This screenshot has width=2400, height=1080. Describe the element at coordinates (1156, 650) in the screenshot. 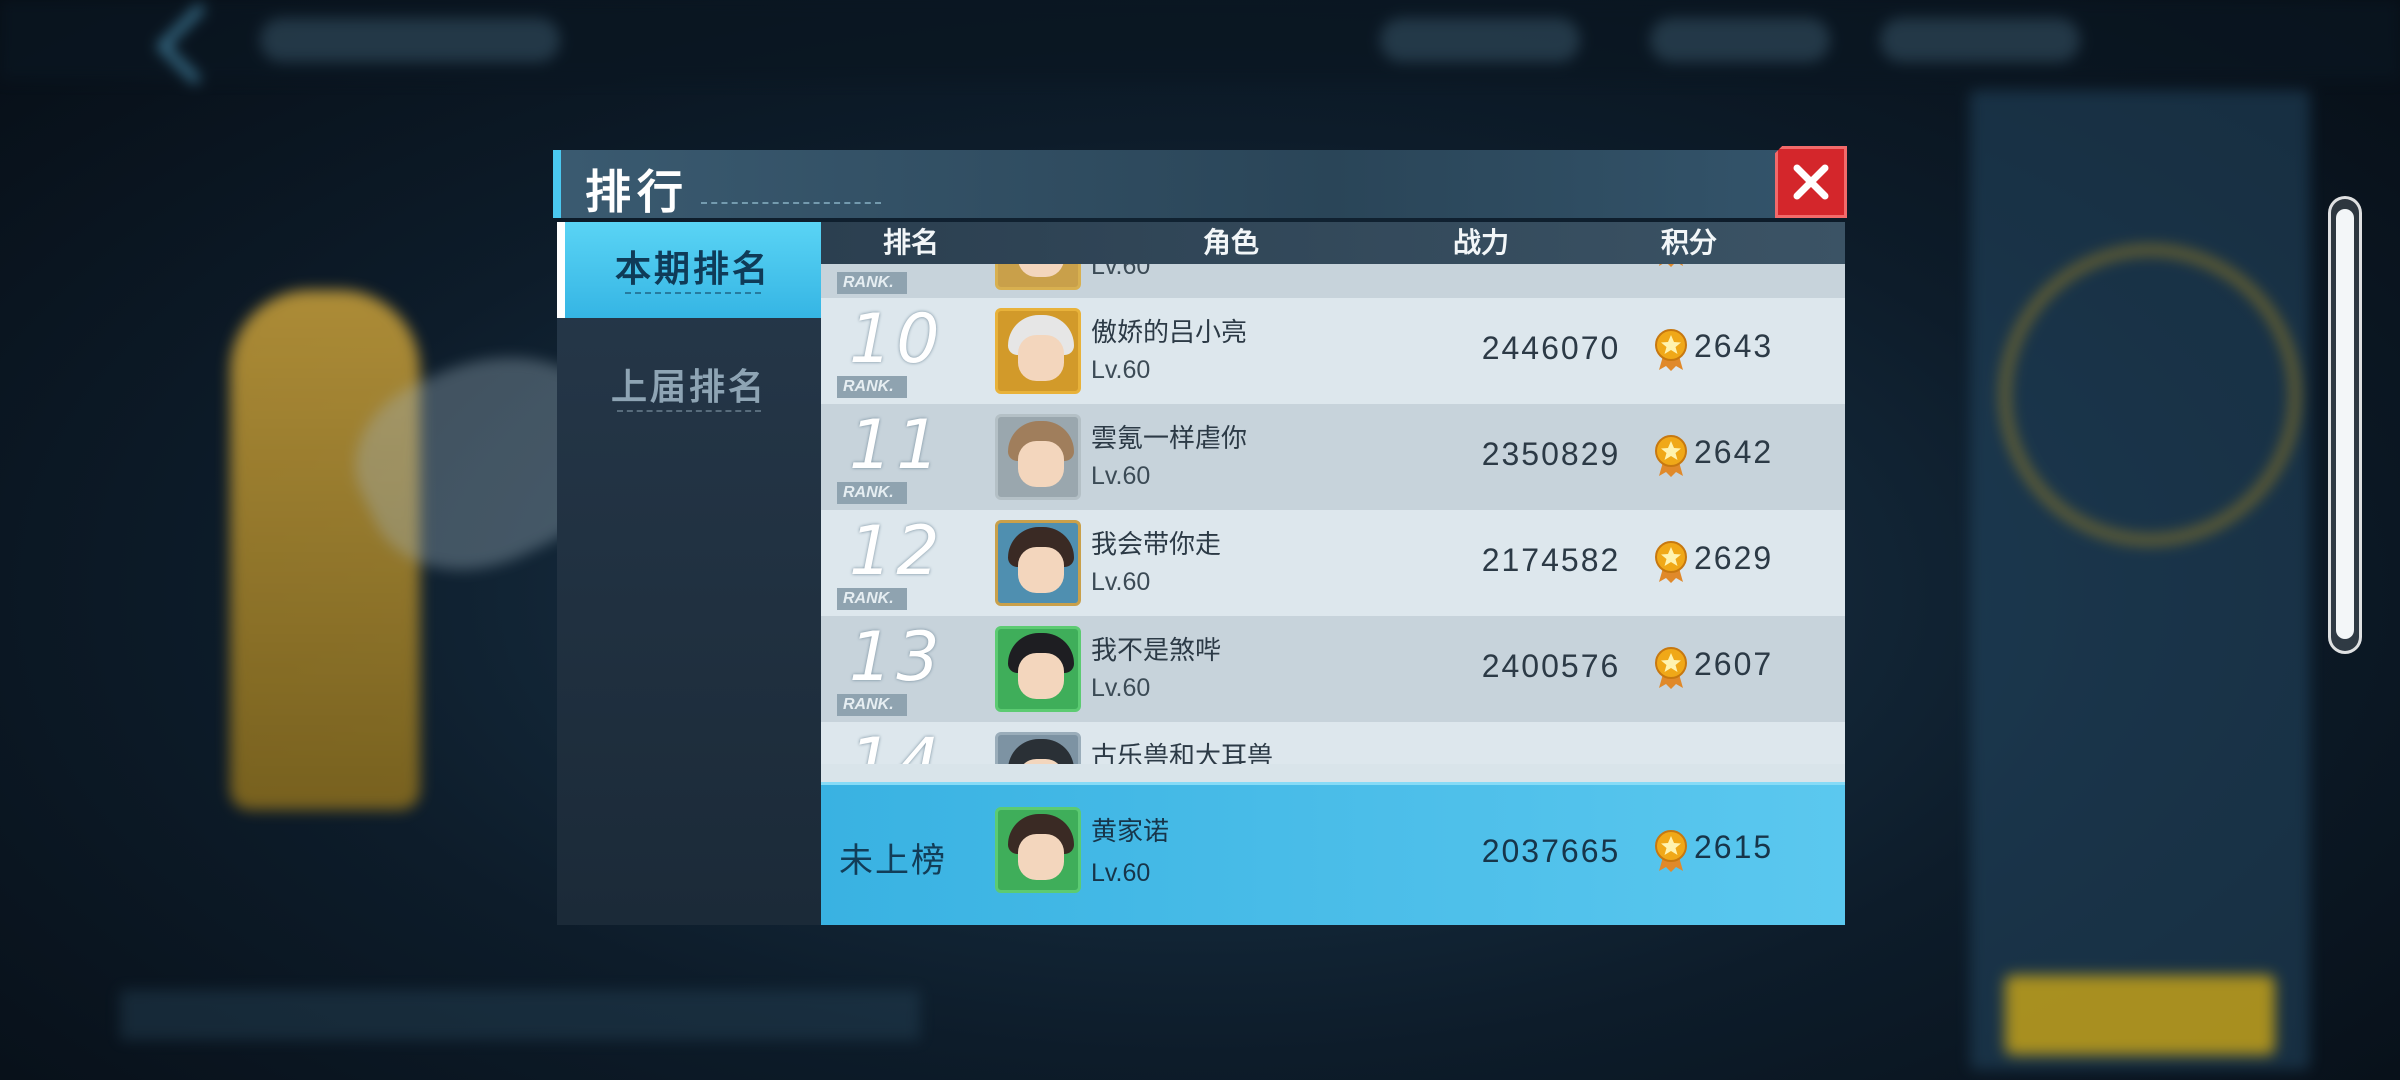

I see `row-name: 我不是煞哔` at that location.